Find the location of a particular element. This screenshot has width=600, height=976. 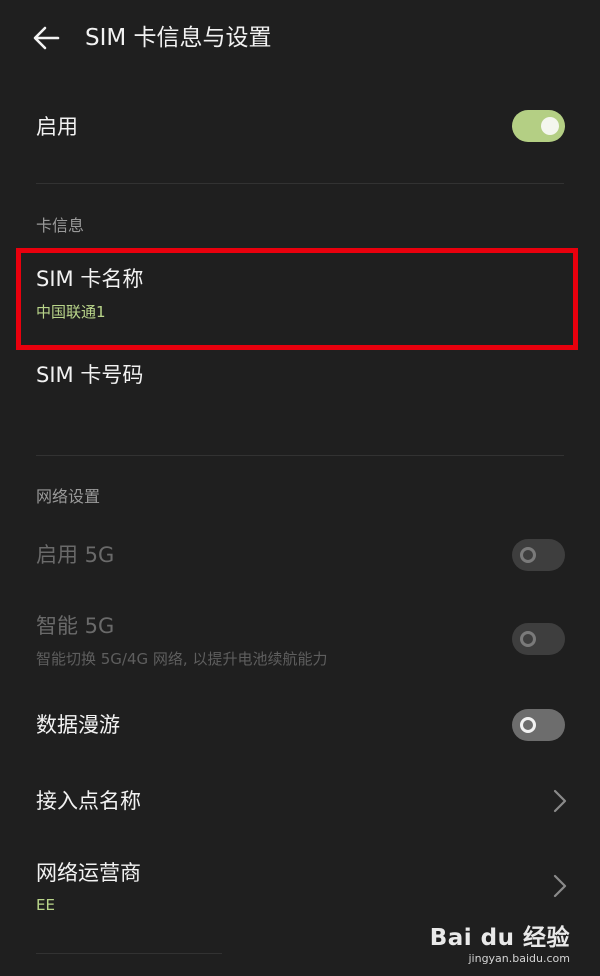

enable-5g-row: 启用 5G is located at coordinates (300, 556).